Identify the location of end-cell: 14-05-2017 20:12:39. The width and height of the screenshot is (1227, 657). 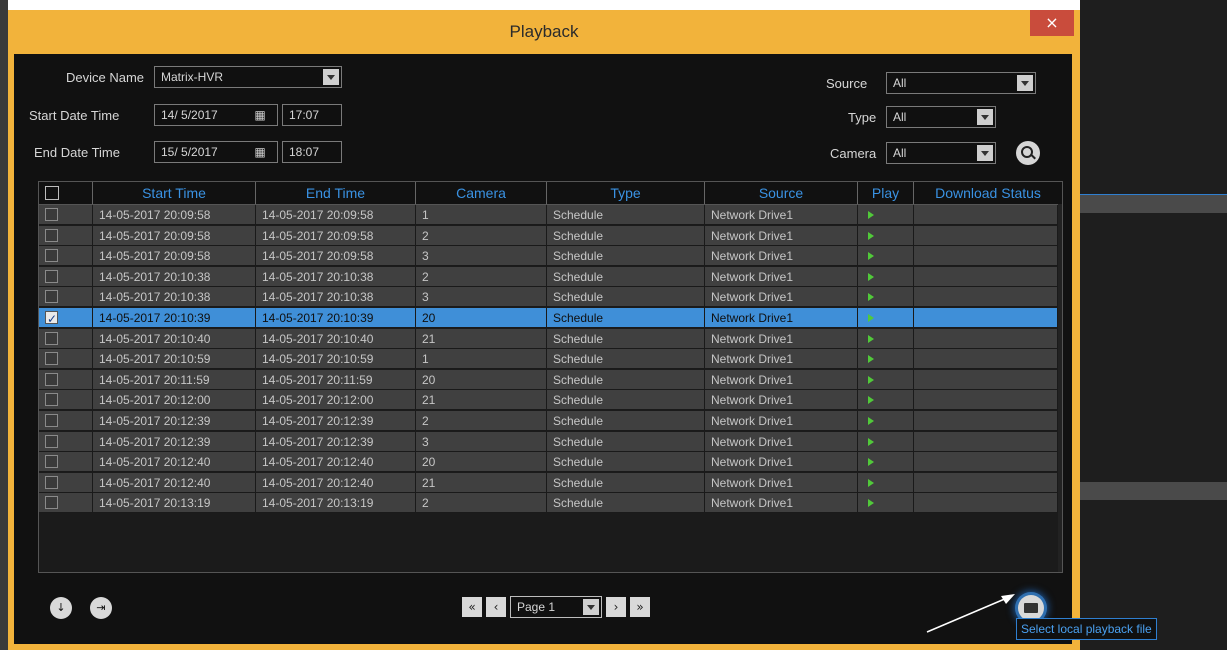
(336, 421).